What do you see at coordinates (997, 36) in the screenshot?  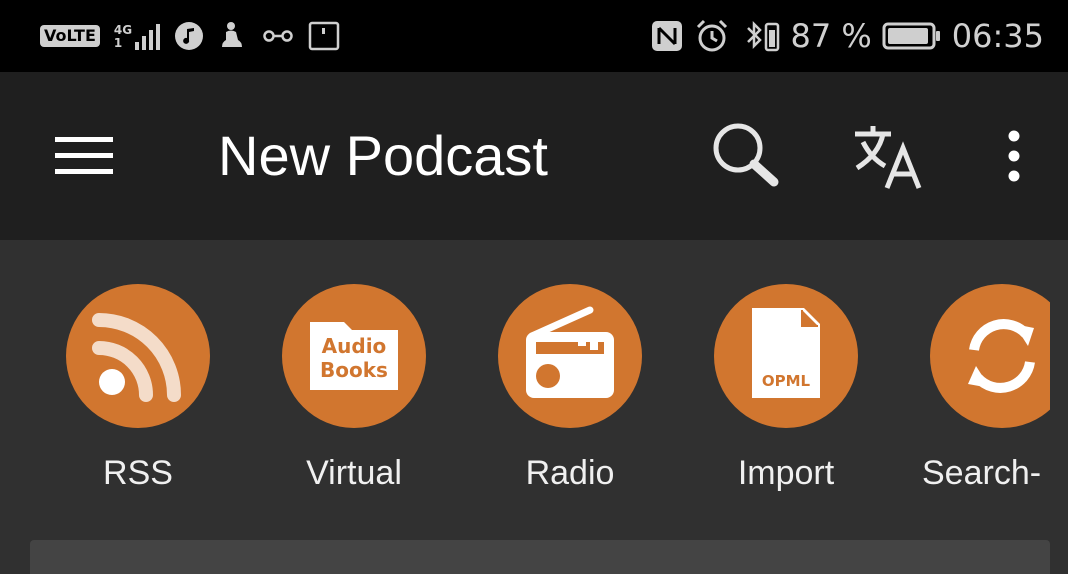 I see `clock: 06:35` at bounding box center [997, 36].